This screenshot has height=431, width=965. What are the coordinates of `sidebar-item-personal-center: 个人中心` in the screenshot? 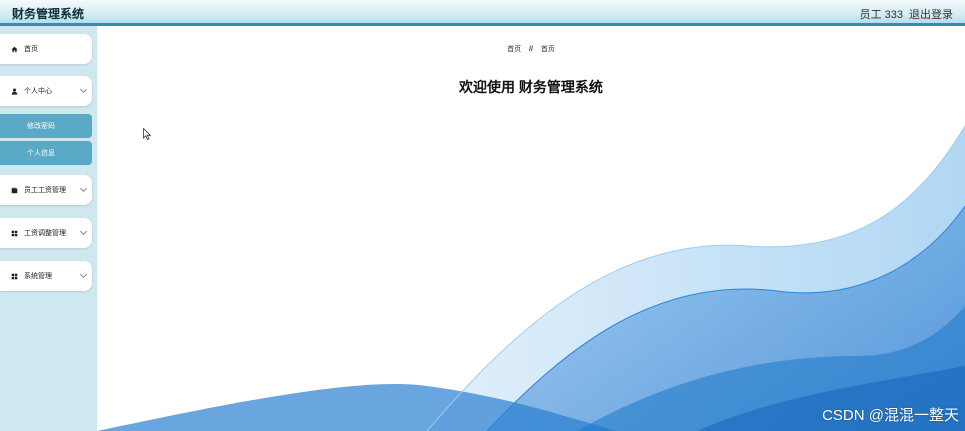 It's located at (46, 91).